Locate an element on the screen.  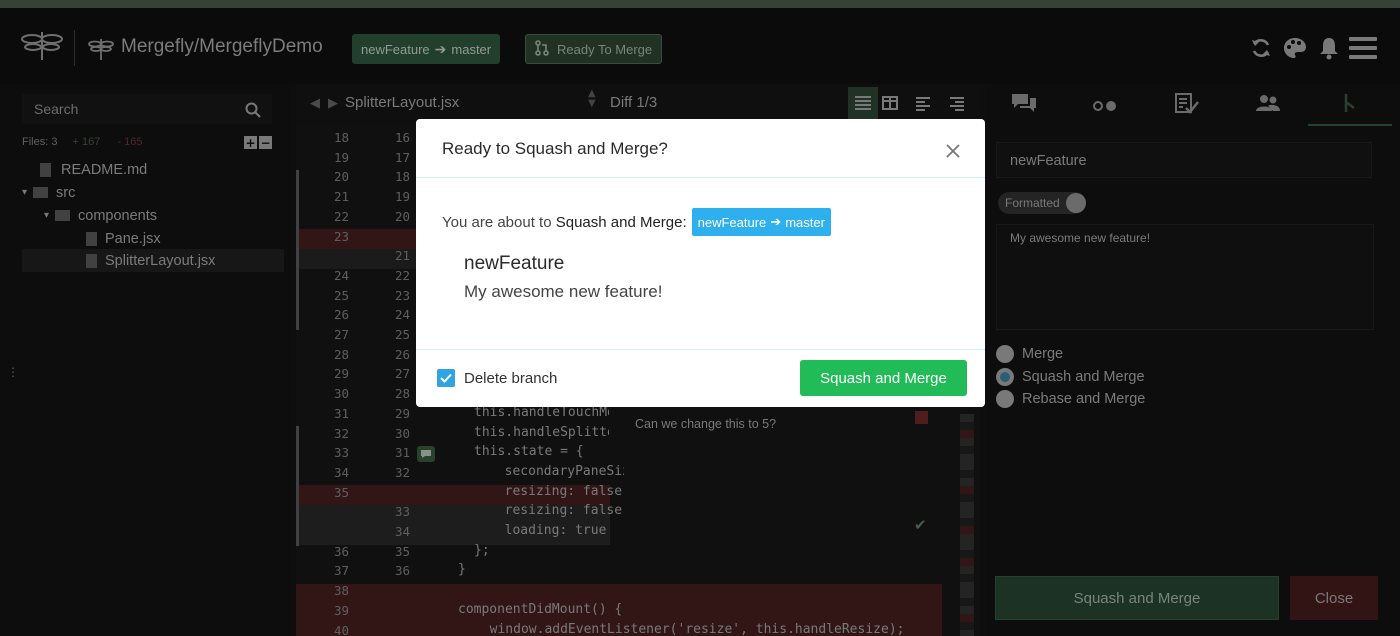
dialog-commit-title: newFeature is located at coordinates (514, 263).